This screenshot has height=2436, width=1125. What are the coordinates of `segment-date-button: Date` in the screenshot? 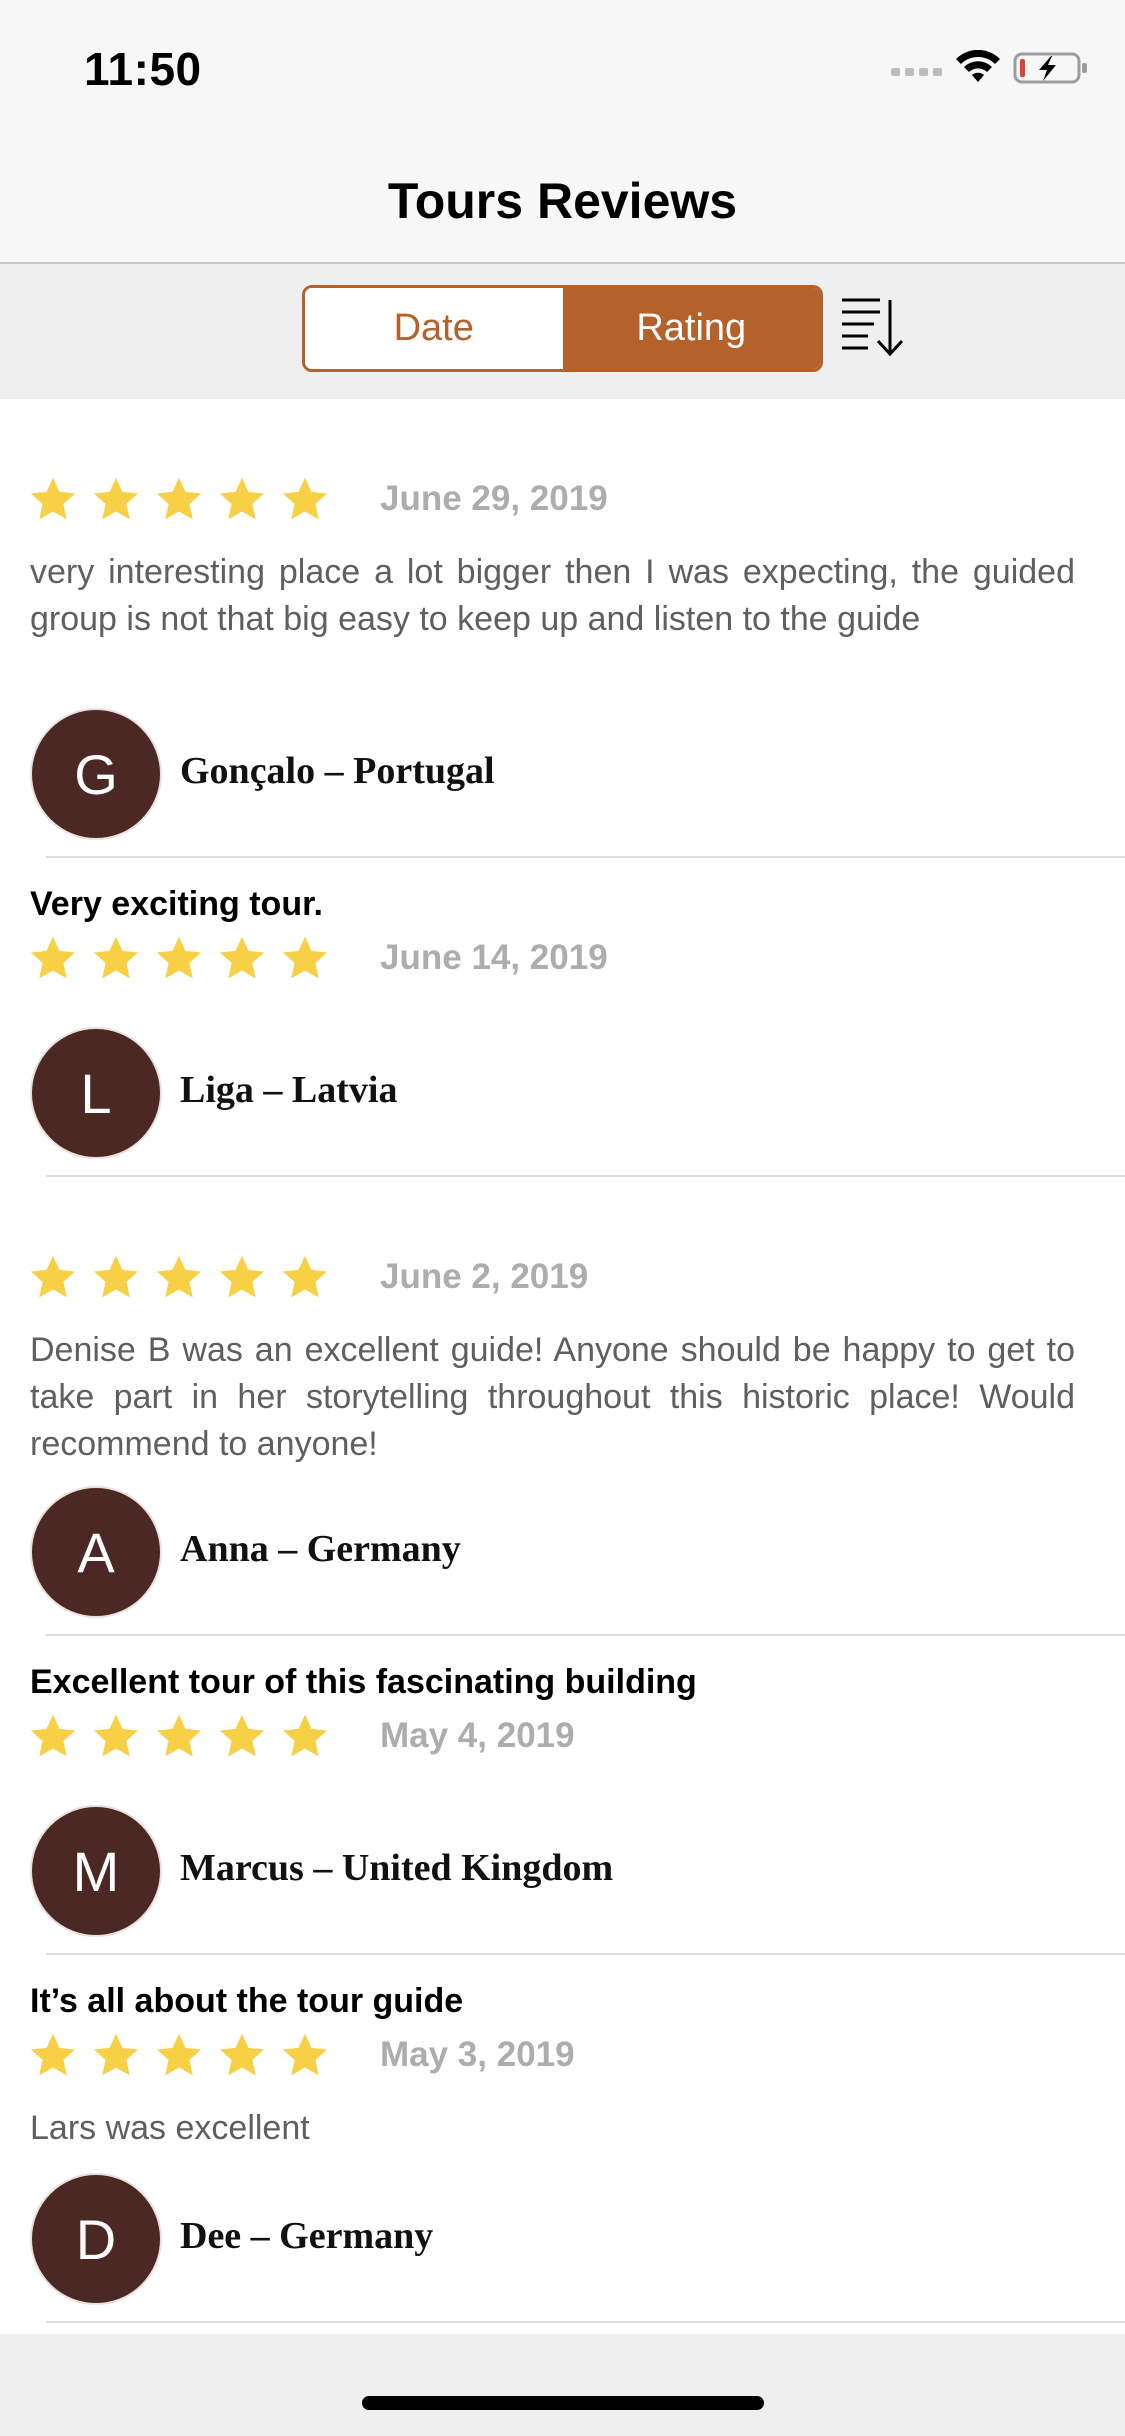 It's located at (434, 328).